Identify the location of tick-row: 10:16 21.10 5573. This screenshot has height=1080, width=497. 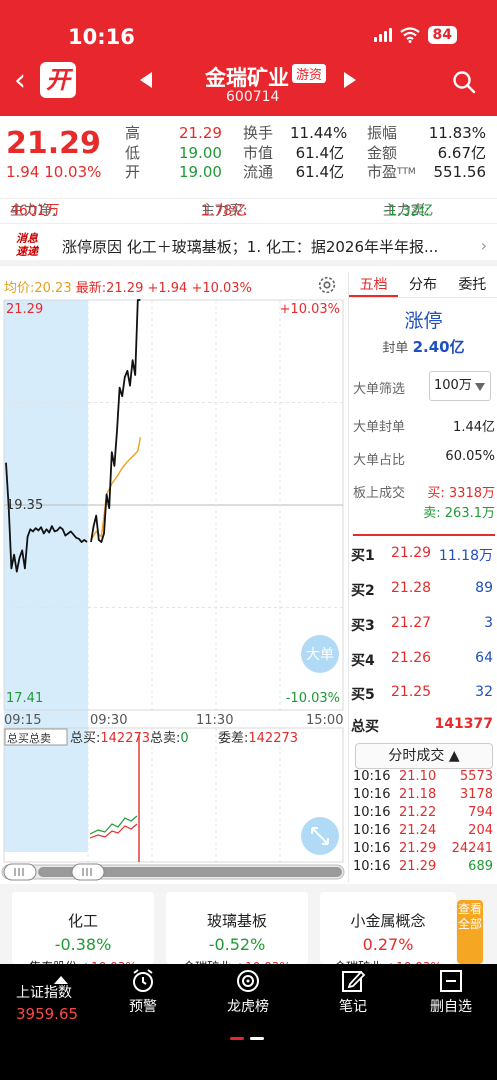
(423, 776).